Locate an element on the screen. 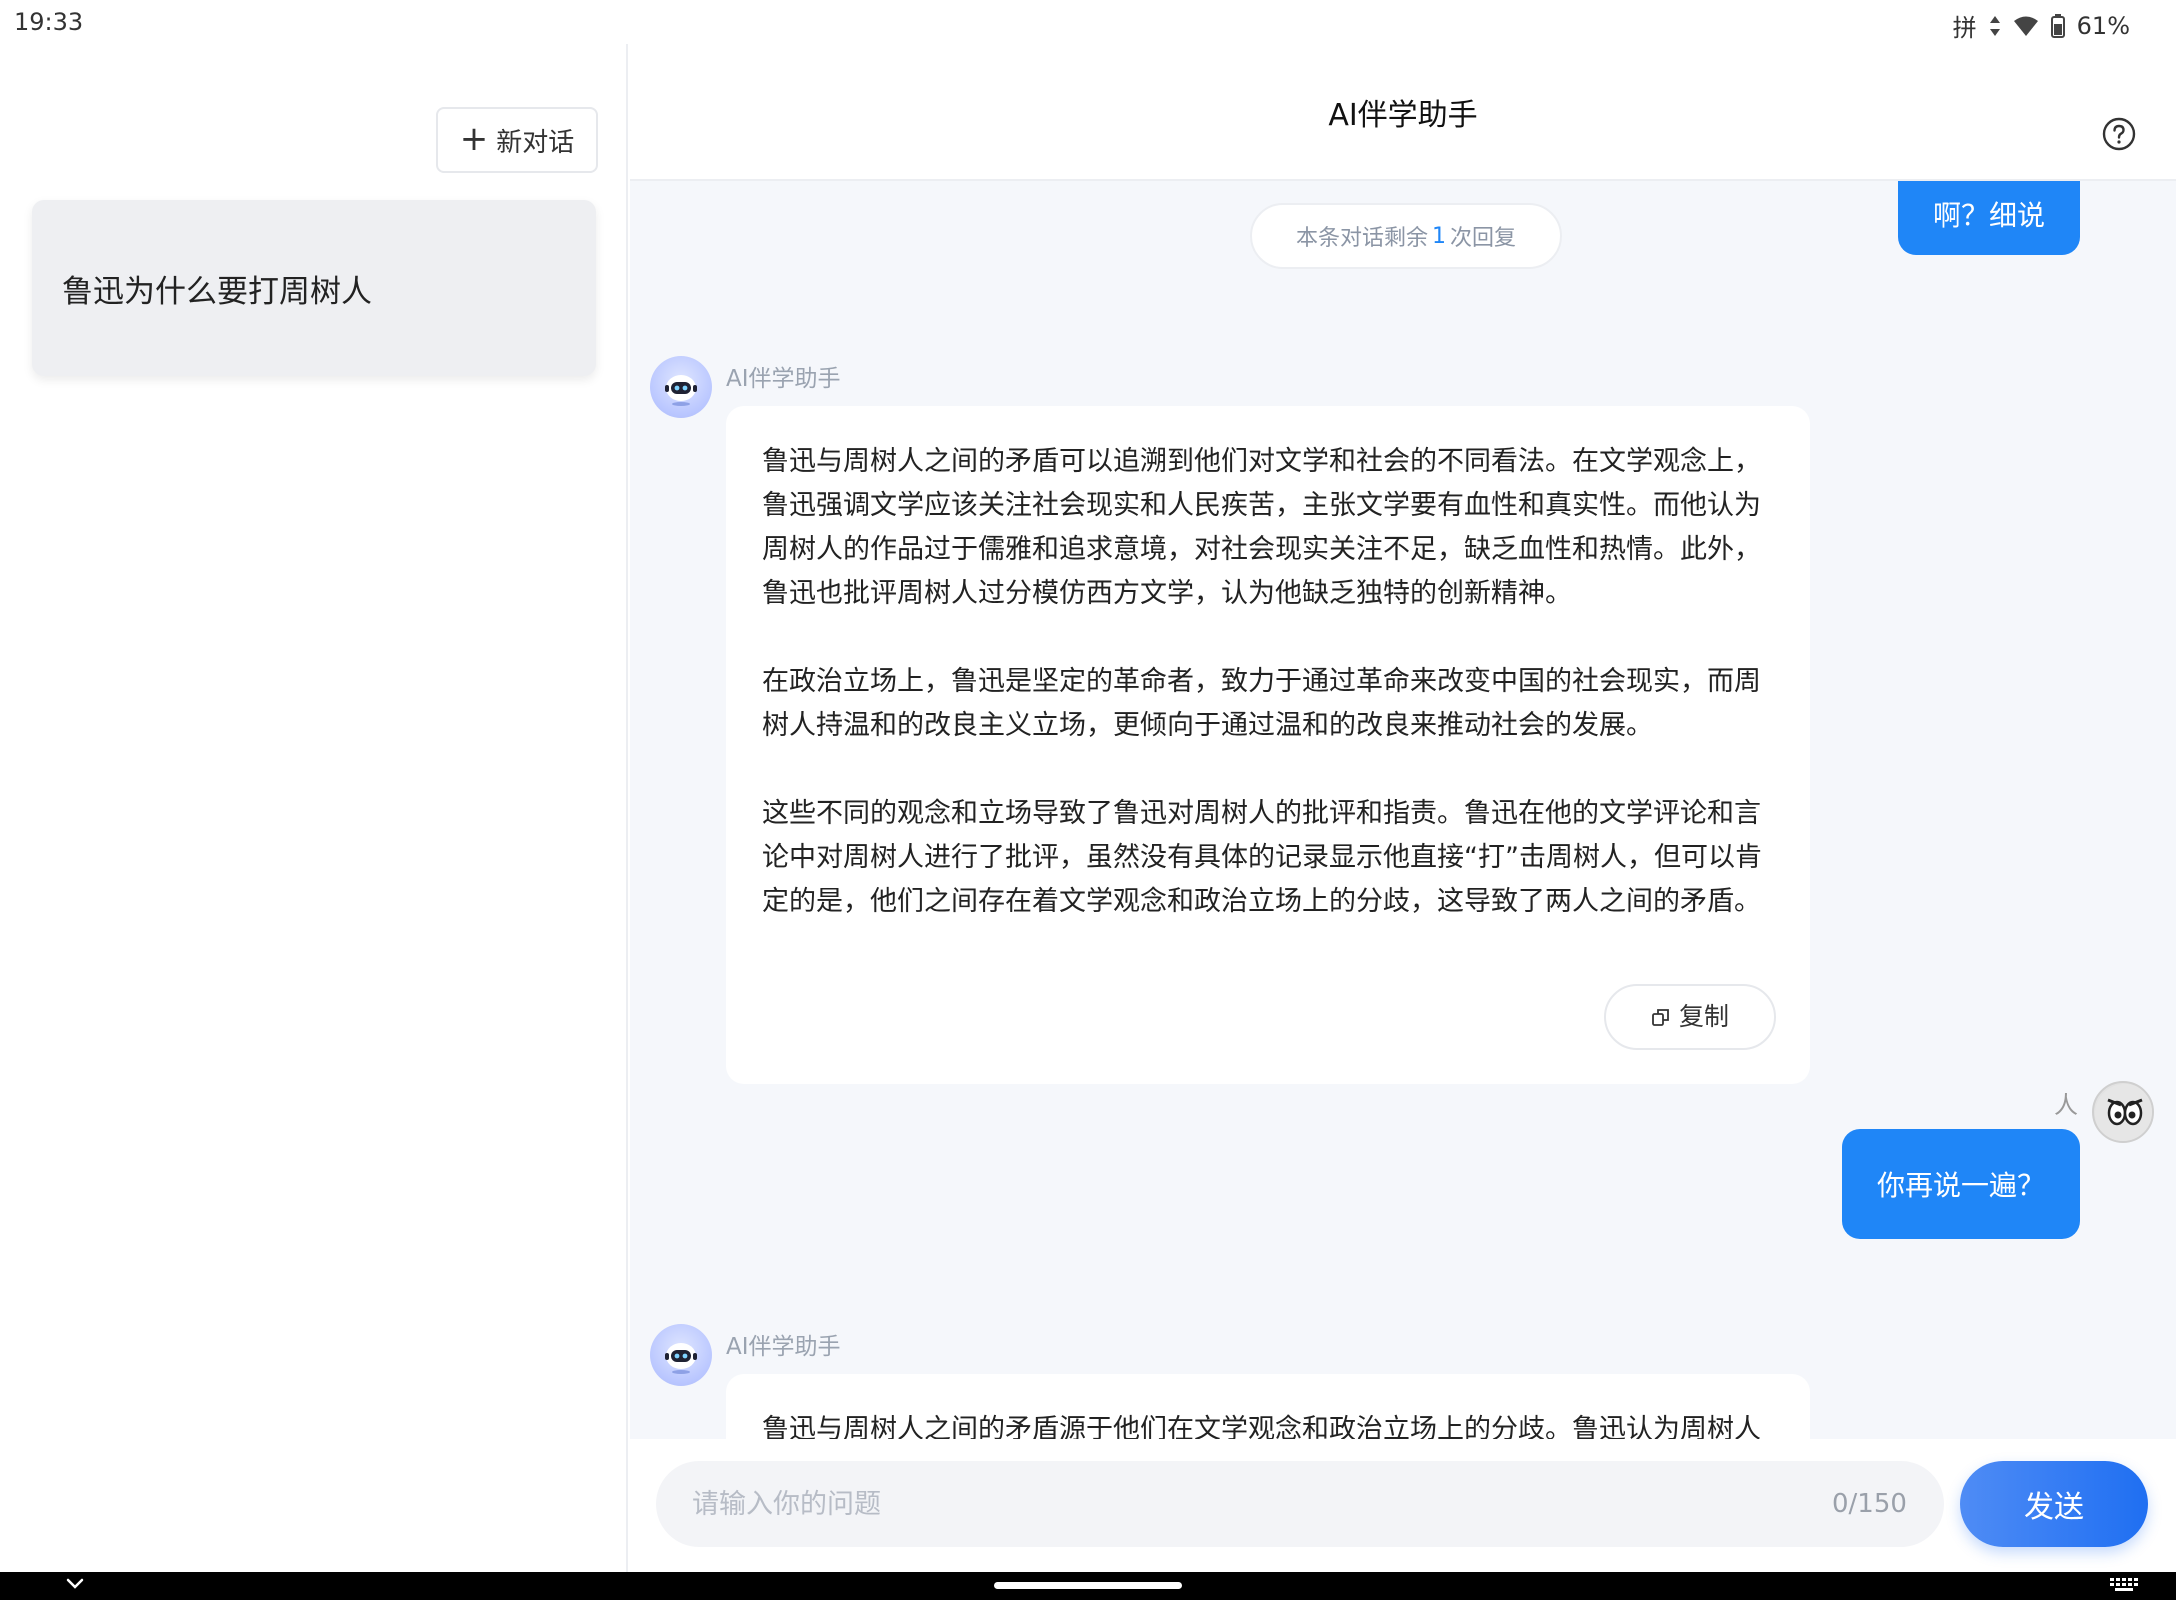  remaining-count: 1 is located at coordinates (1439, 236).